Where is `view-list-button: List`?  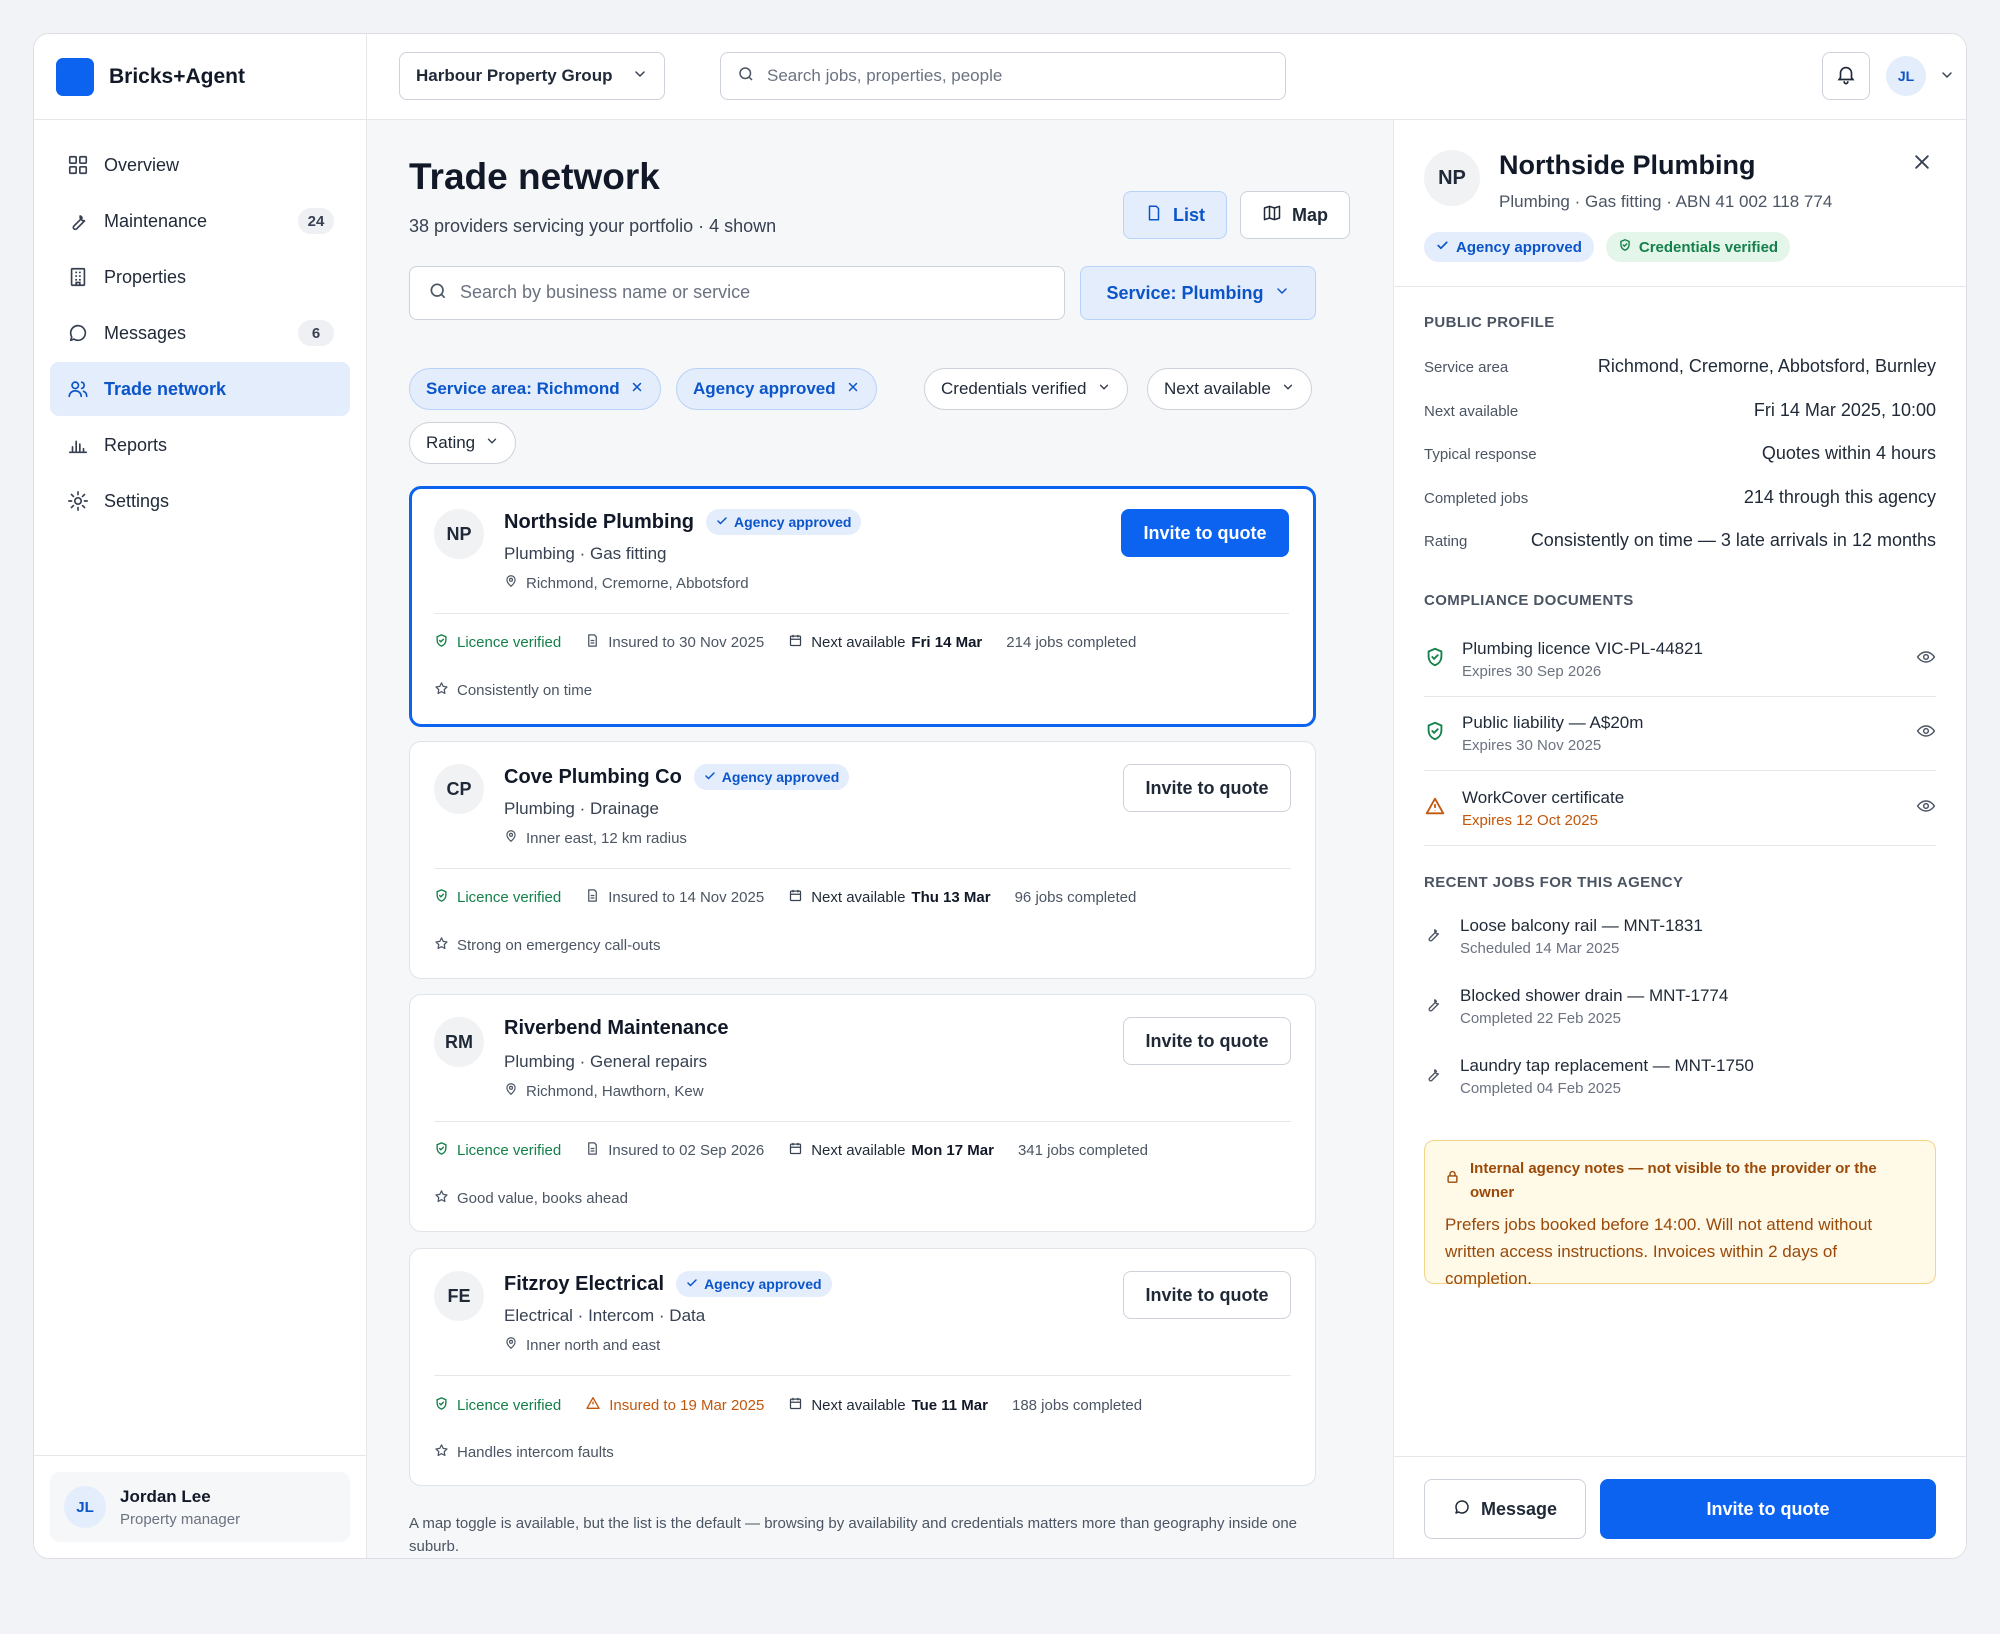 view-list-button: List is located at coordinates (1175, 215).